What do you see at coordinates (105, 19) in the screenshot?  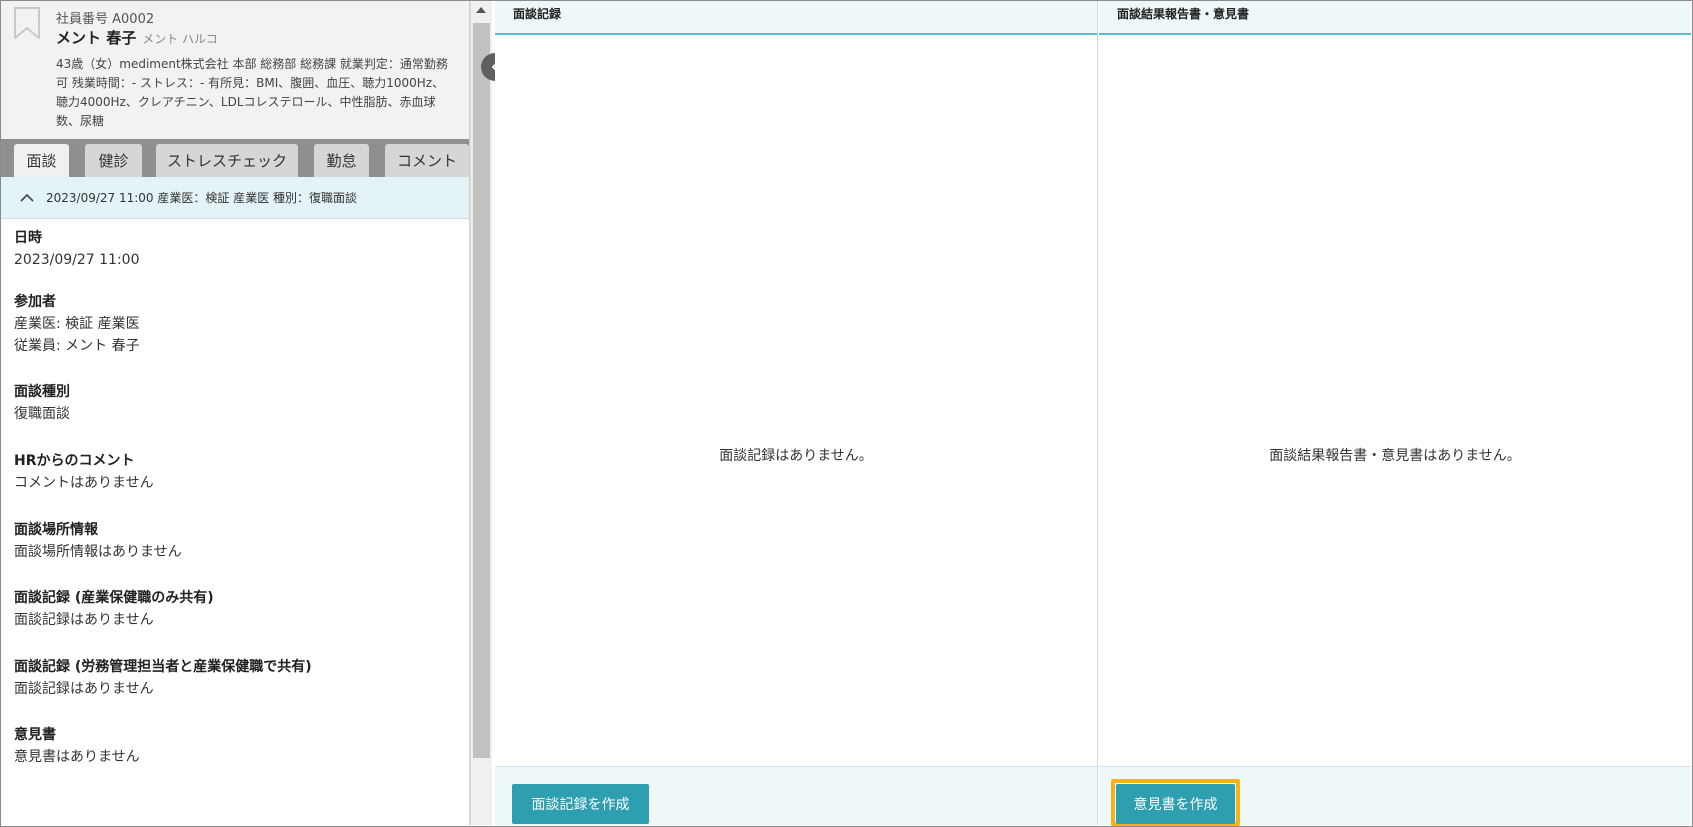 I see `employee-number: 社員番号 A0002` at bounding box center [105, 19].